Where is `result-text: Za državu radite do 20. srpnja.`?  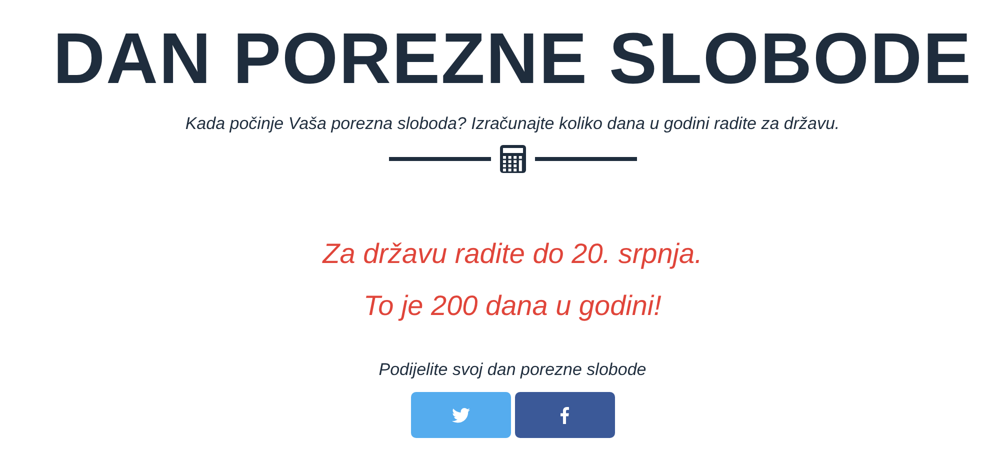 result-text: Za državu radite do 20. srpnja. is located at coordinates (512, 254).